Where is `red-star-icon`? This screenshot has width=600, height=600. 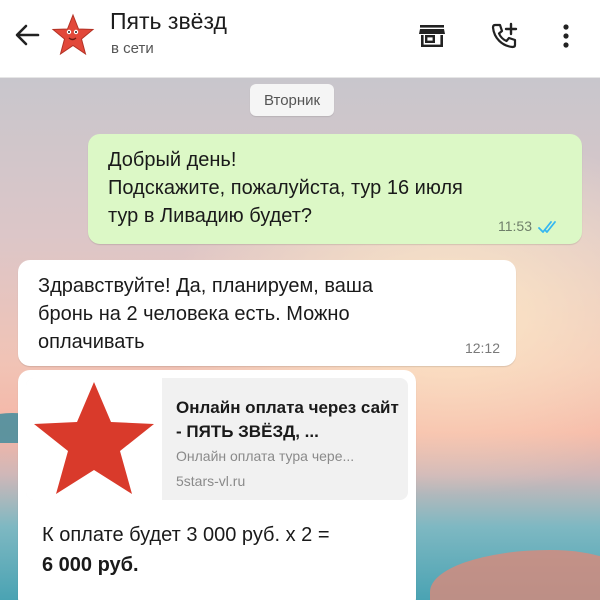 red-star-icon is located at coordinates (94, 439).